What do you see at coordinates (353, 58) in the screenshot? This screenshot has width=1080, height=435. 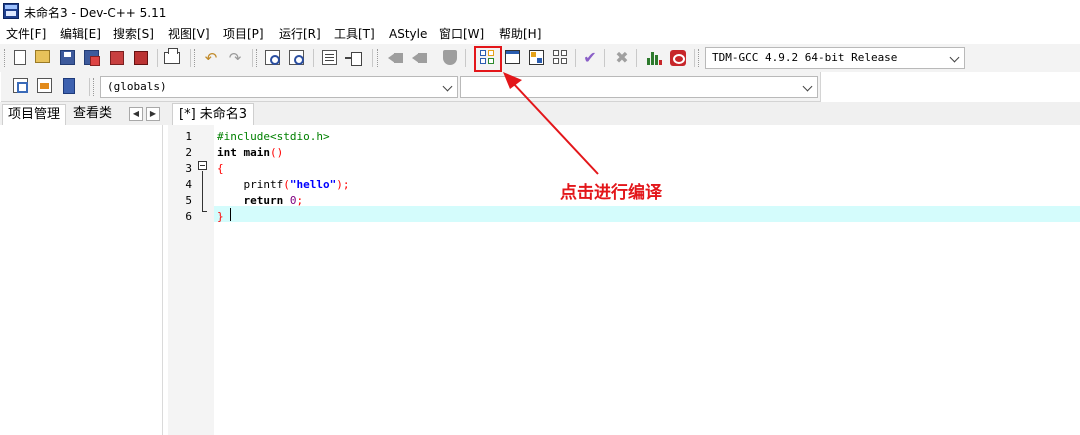 I see `indent-icon` at bounding box center [353, 58].